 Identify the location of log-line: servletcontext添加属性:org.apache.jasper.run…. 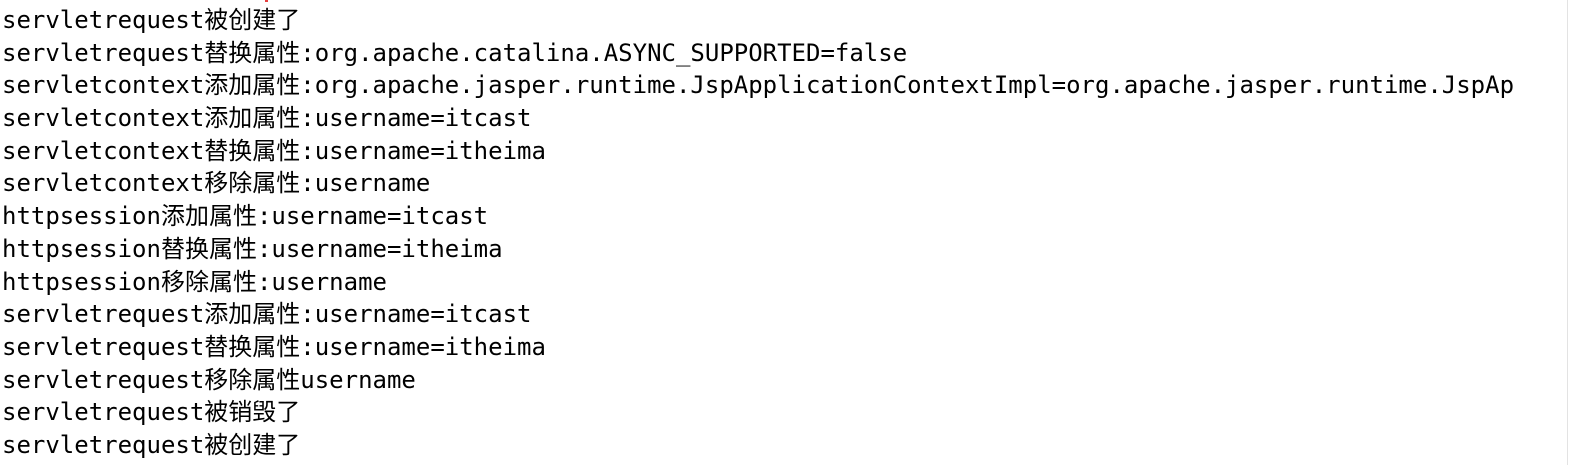
(758, 85).